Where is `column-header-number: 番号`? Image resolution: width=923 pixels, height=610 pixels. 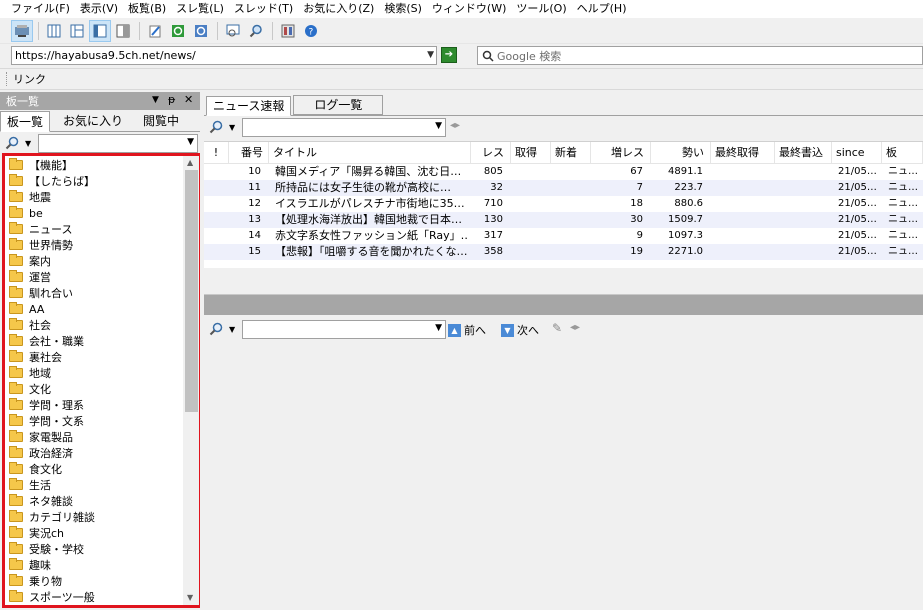 column-header-number: 番号 is located at coordinates (249, 153).